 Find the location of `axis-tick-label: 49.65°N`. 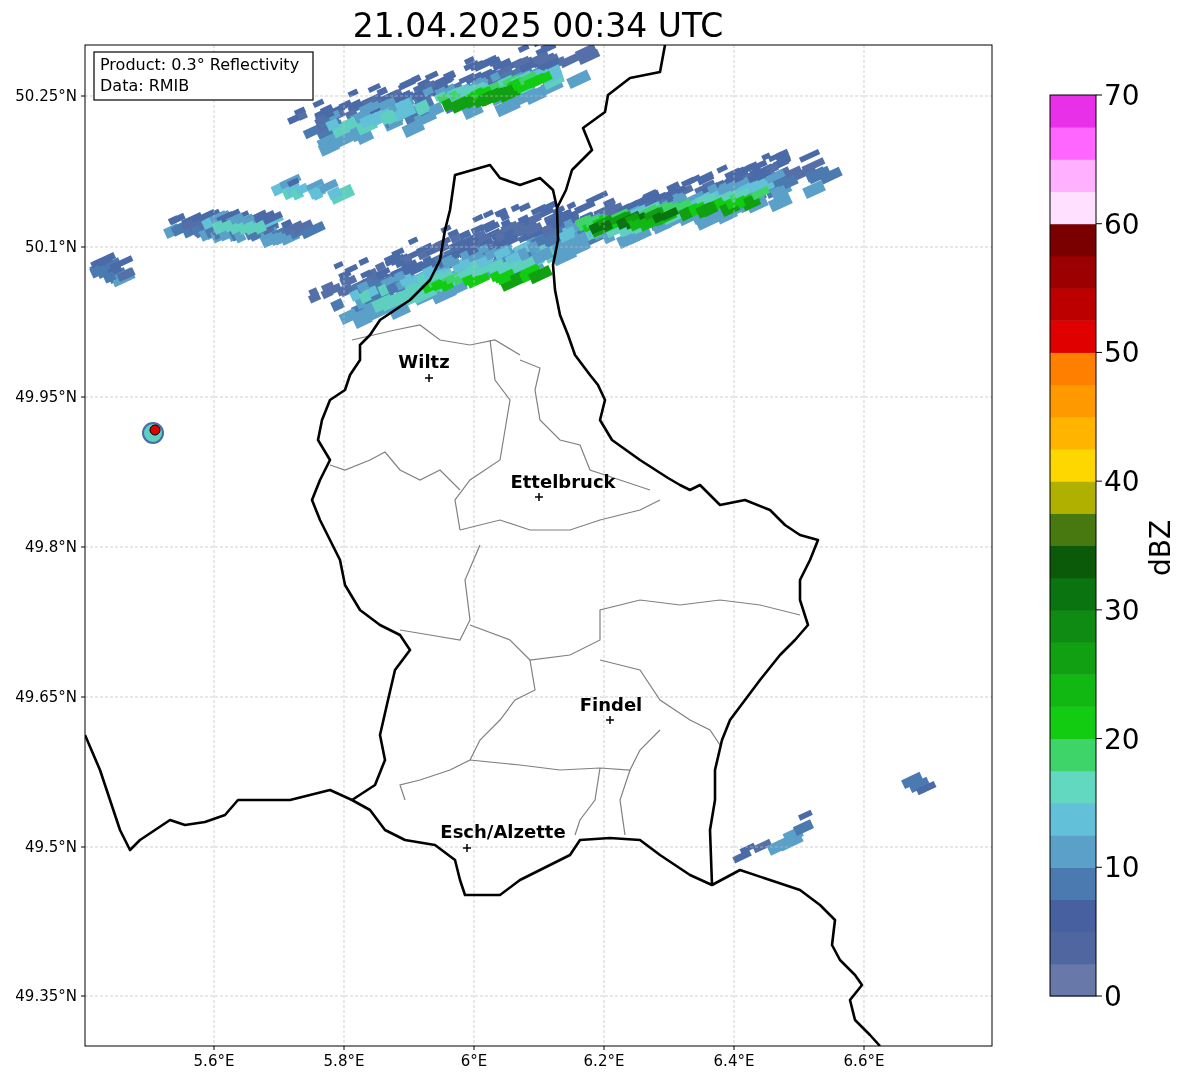

axis-tick-label: 49.65°N is located at coordinates (46, 697).